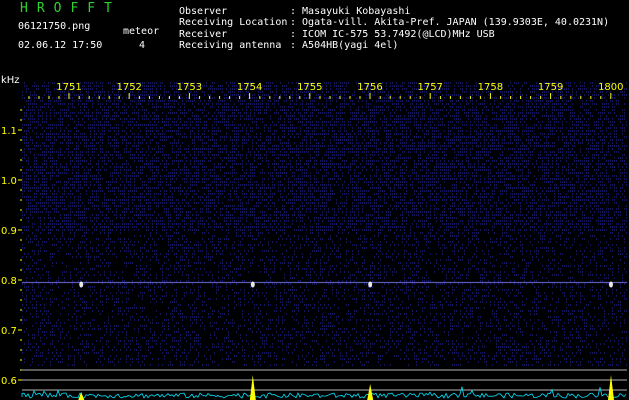  What do you see at coordinates (429, 87) in the screenshot?
I see `x-tick-label: 1757` at bounding box center [429, 87].